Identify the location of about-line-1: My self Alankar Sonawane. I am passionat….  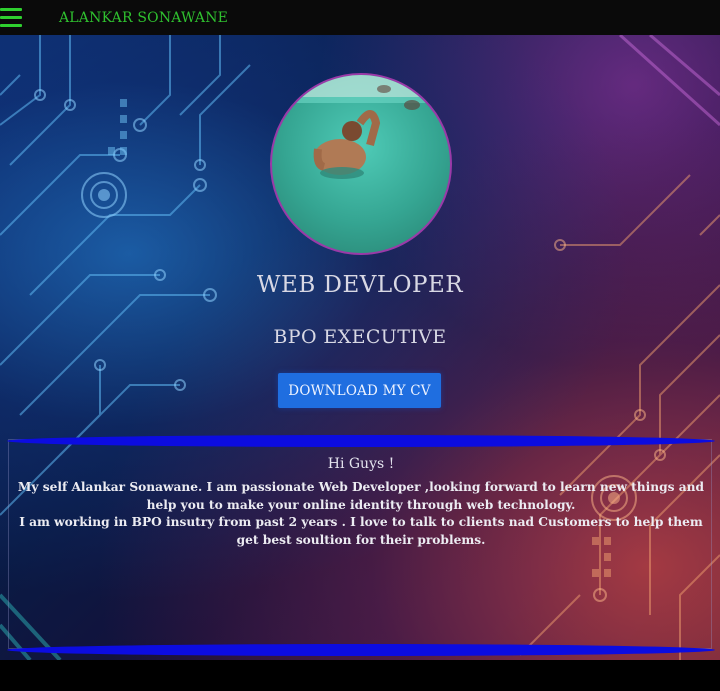
(361, 496).